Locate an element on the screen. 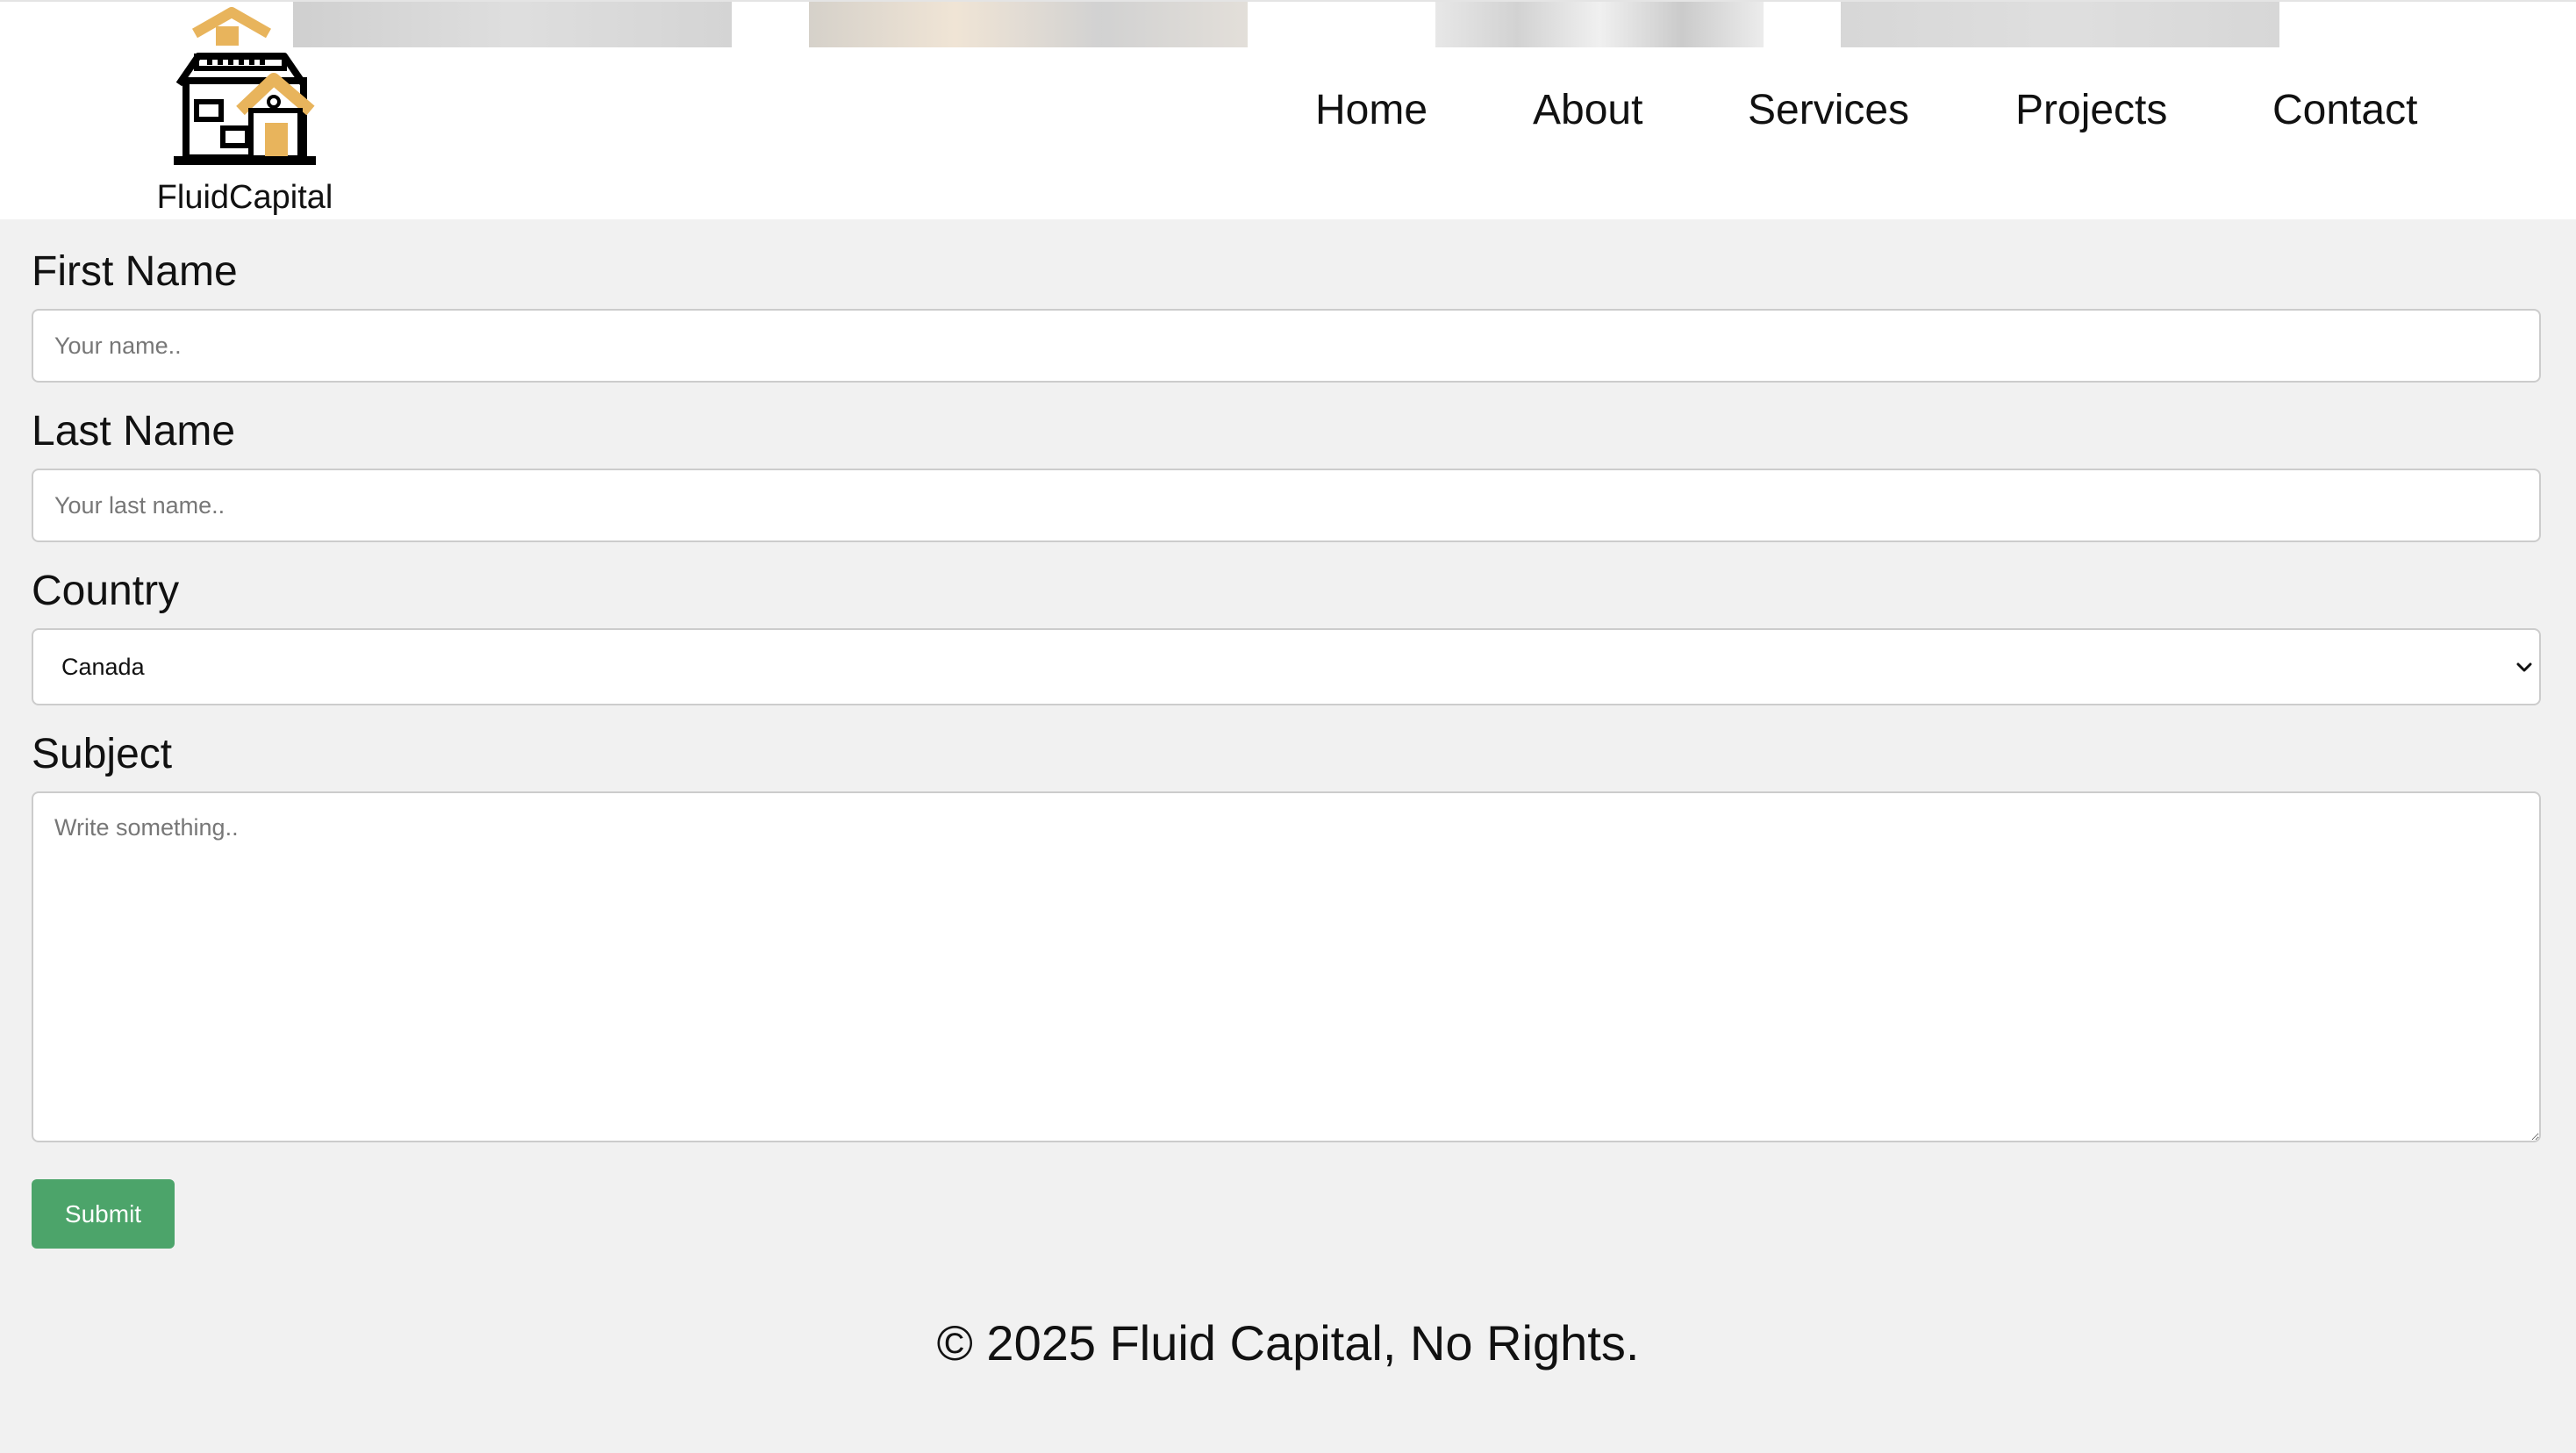  country-label: Country is located at coordinates (106, 591).